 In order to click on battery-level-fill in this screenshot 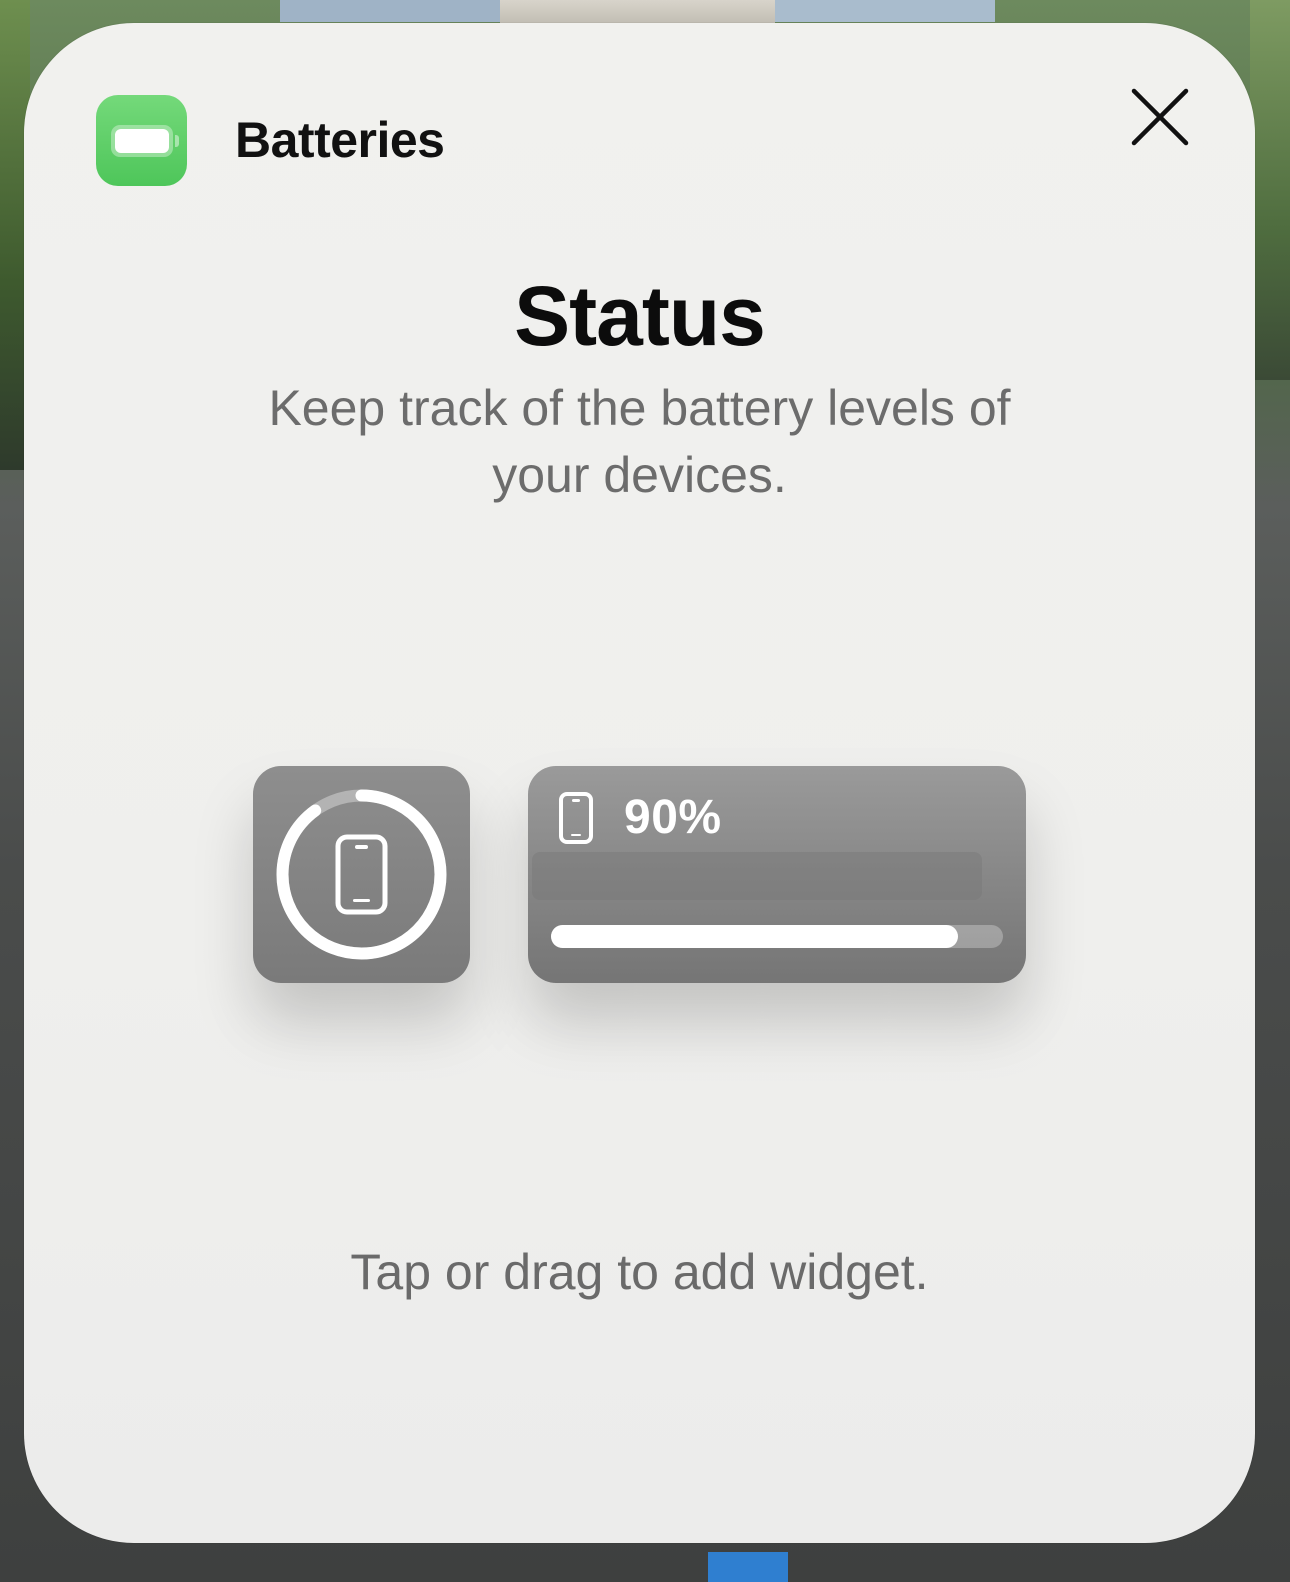, I will do `click(754, 936)`.